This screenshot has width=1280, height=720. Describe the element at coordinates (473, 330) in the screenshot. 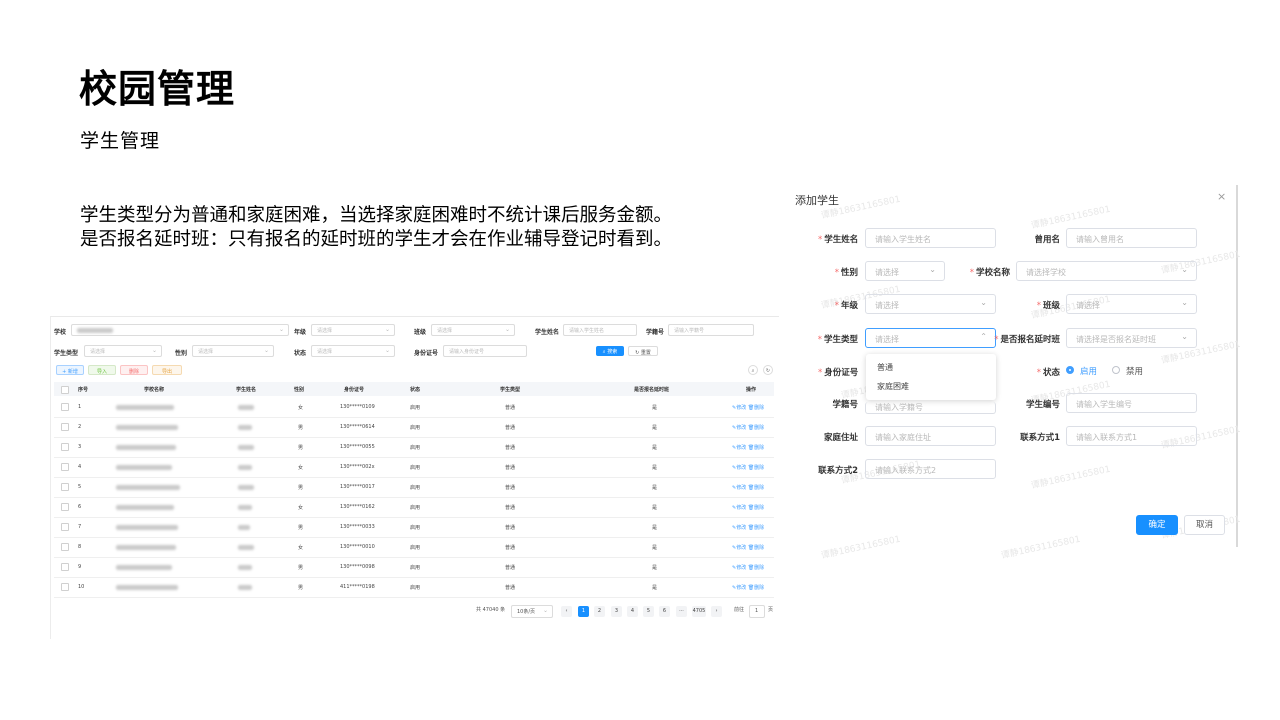

I see `class-filter-select: 请选择 ⌄` at that location.